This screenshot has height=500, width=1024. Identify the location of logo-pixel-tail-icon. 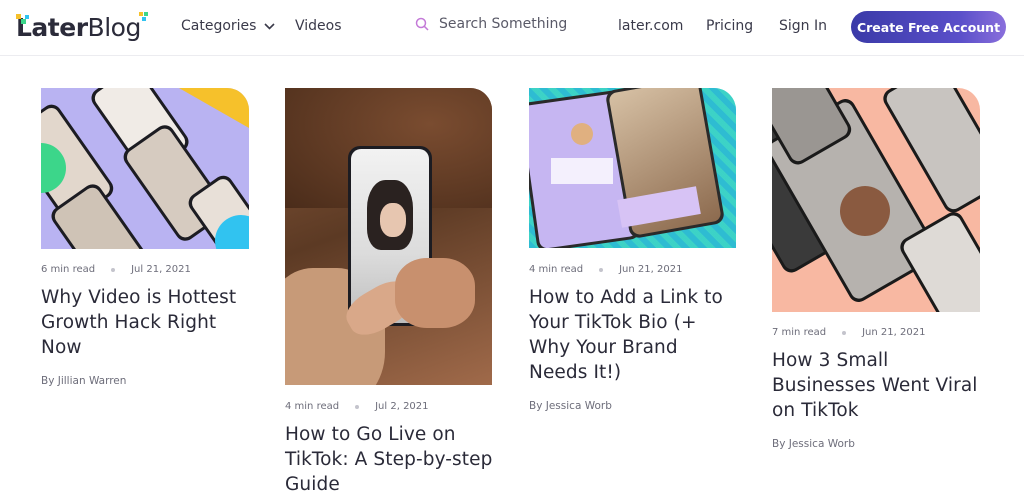
(143, 16).